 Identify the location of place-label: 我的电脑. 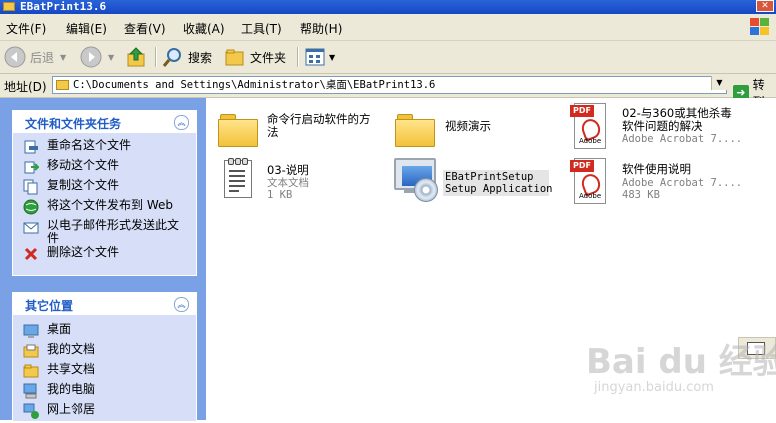
(71, 389).